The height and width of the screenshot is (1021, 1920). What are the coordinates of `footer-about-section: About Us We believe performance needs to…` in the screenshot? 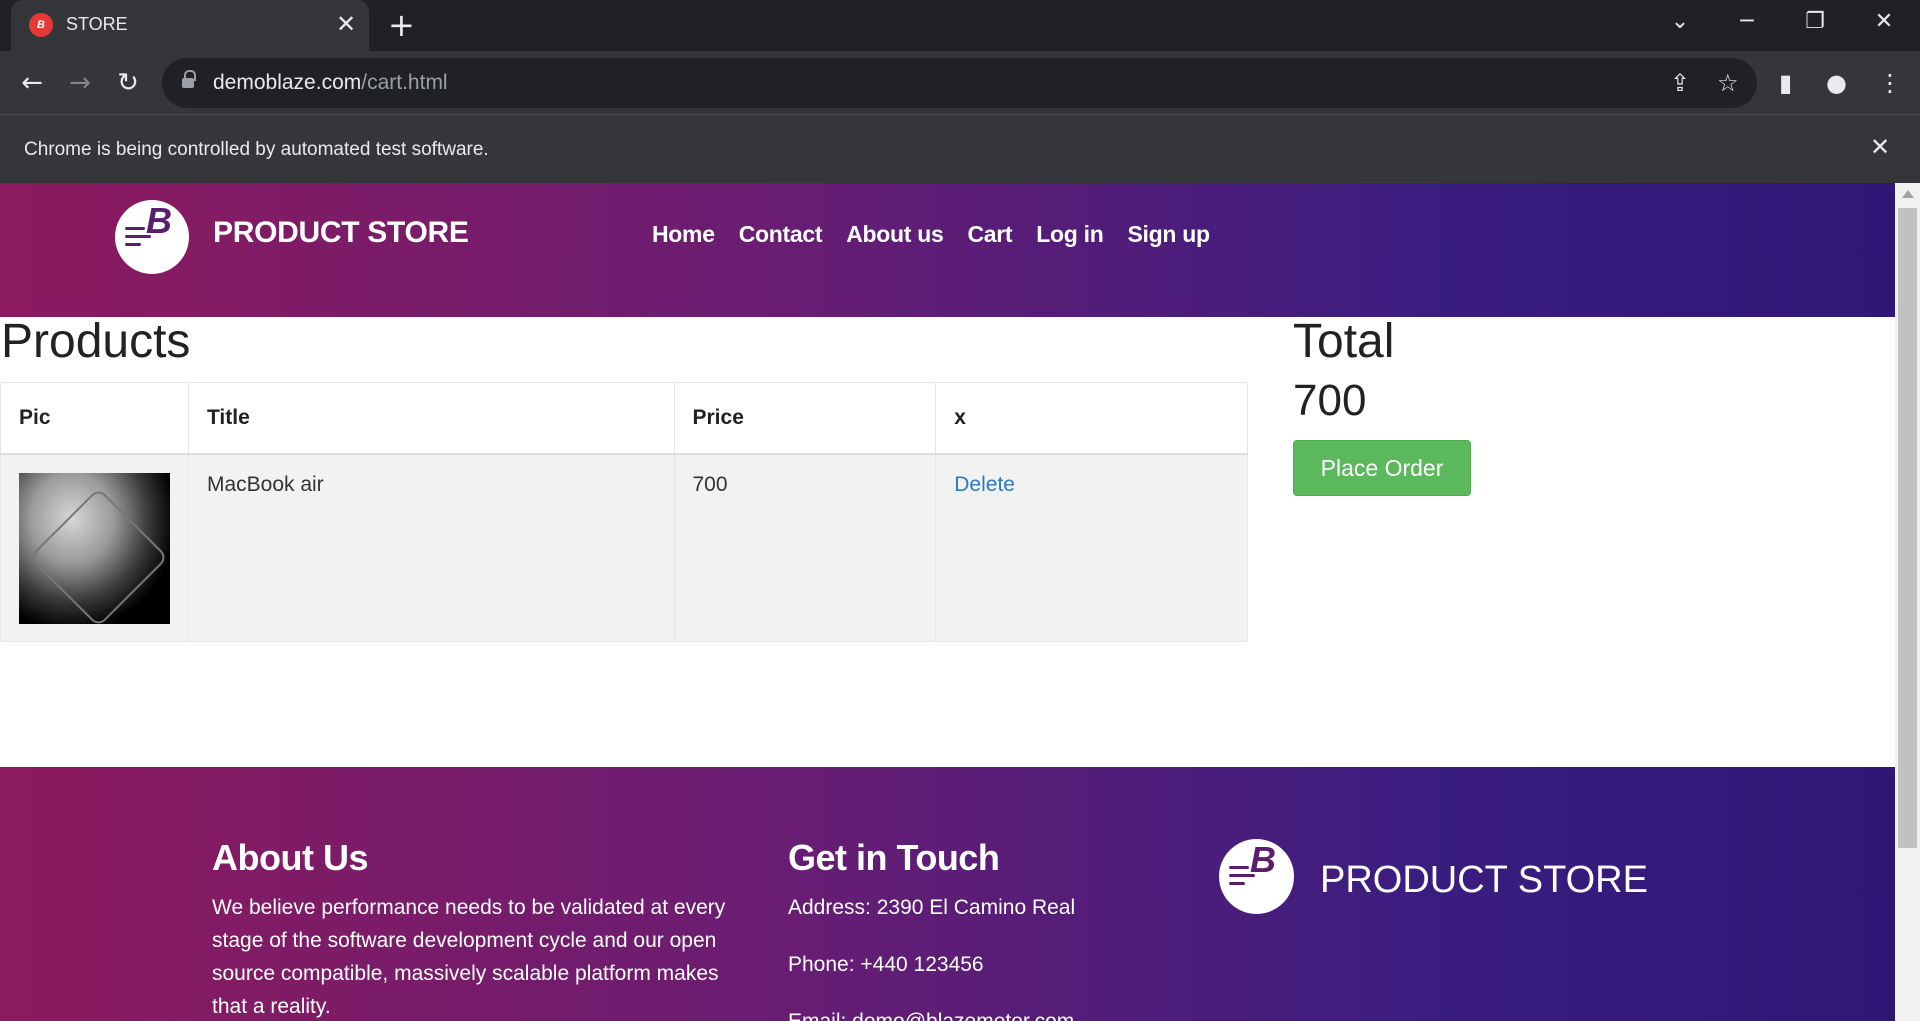 It's located at (484, 929).